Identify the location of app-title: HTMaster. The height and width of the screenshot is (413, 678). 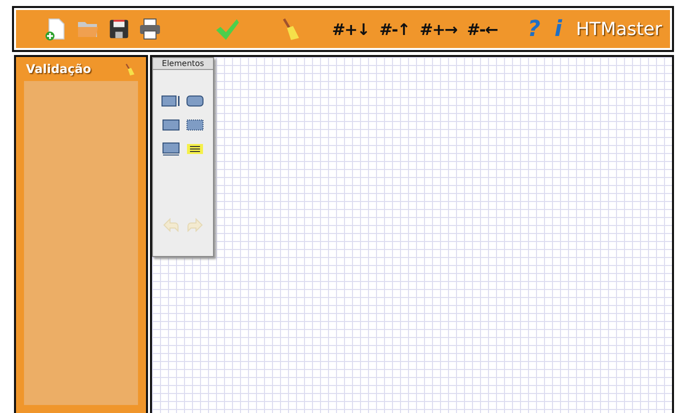
(619, 29).